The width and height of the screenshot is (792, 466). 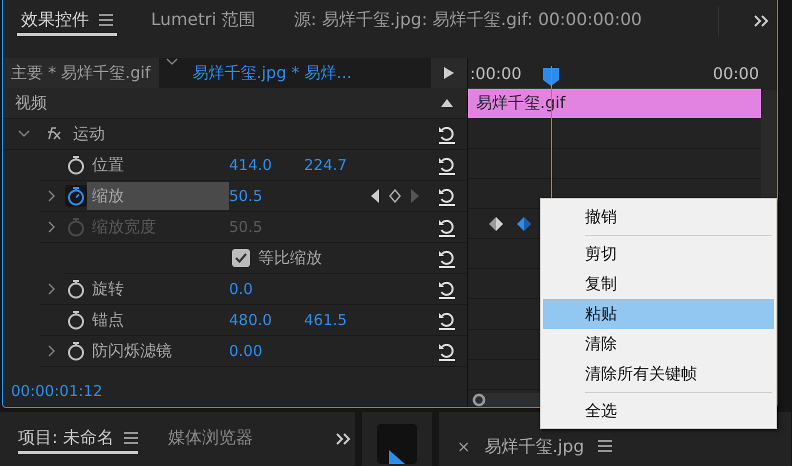 I want to click on sequence-tab: 易烊千玺.jpg, so click(x=534, y=446).